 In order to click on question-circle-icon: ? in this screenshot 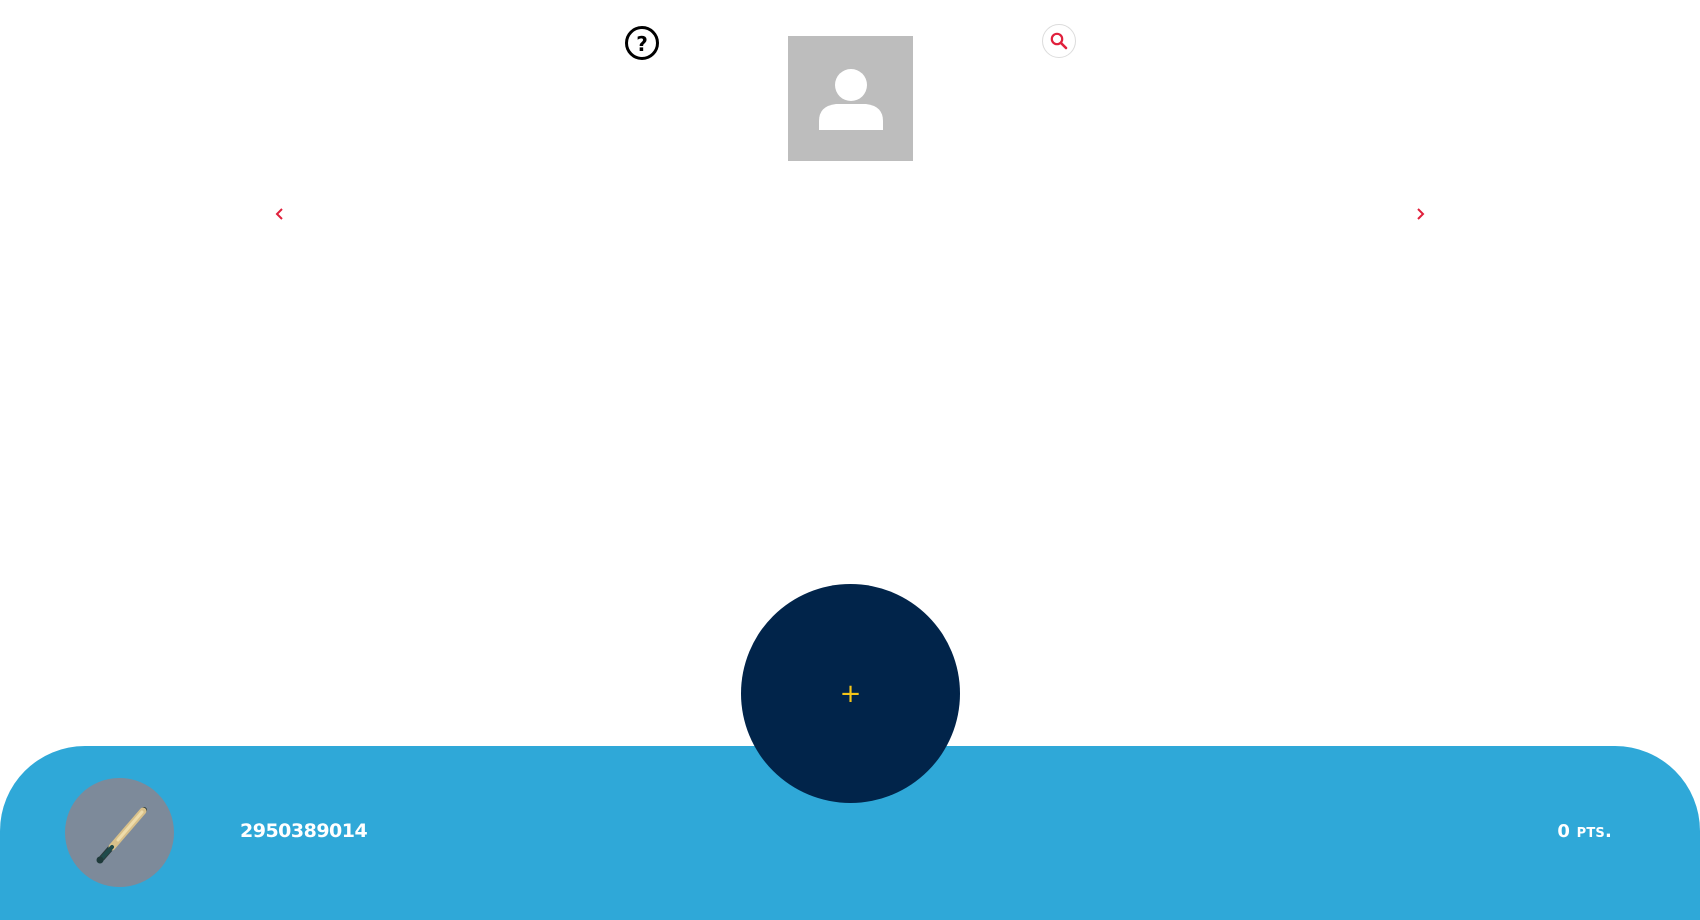, I will do `click(642, 43)`.